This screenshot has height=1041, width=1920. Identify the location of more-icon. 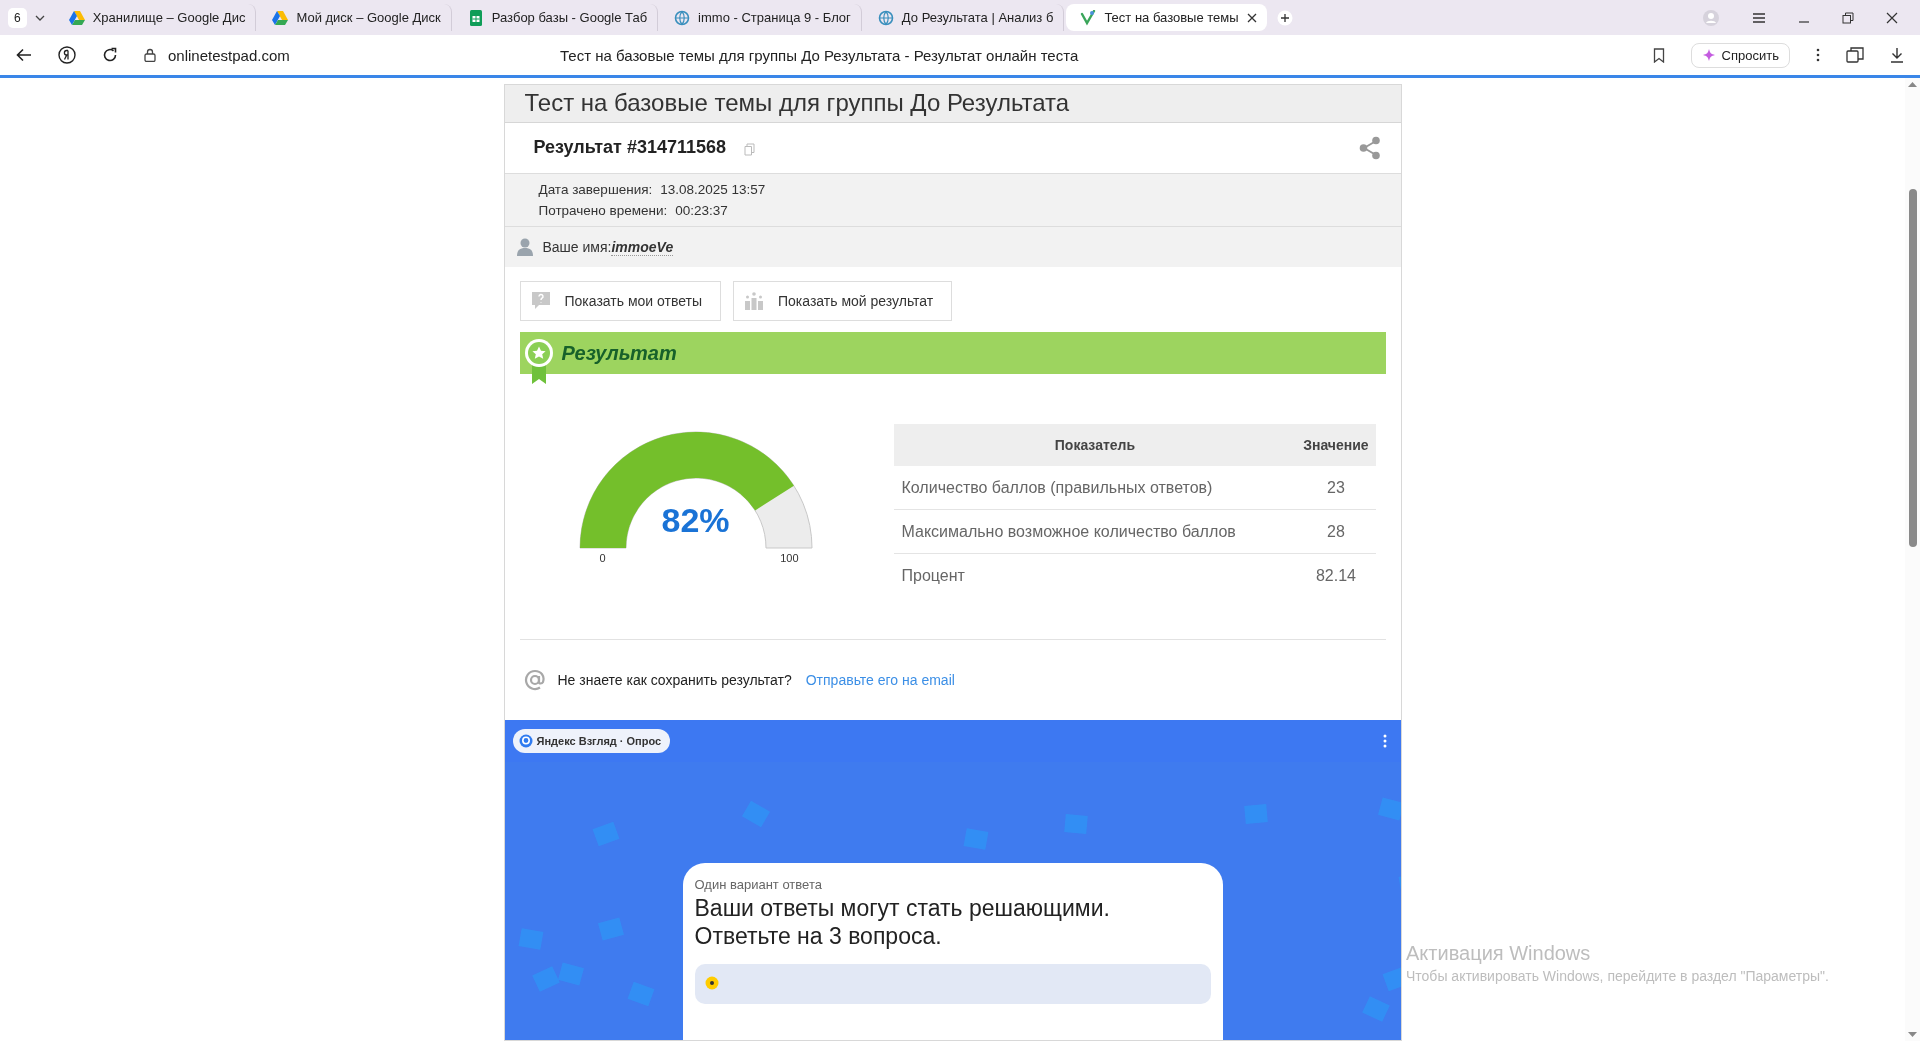
(1818, 55).